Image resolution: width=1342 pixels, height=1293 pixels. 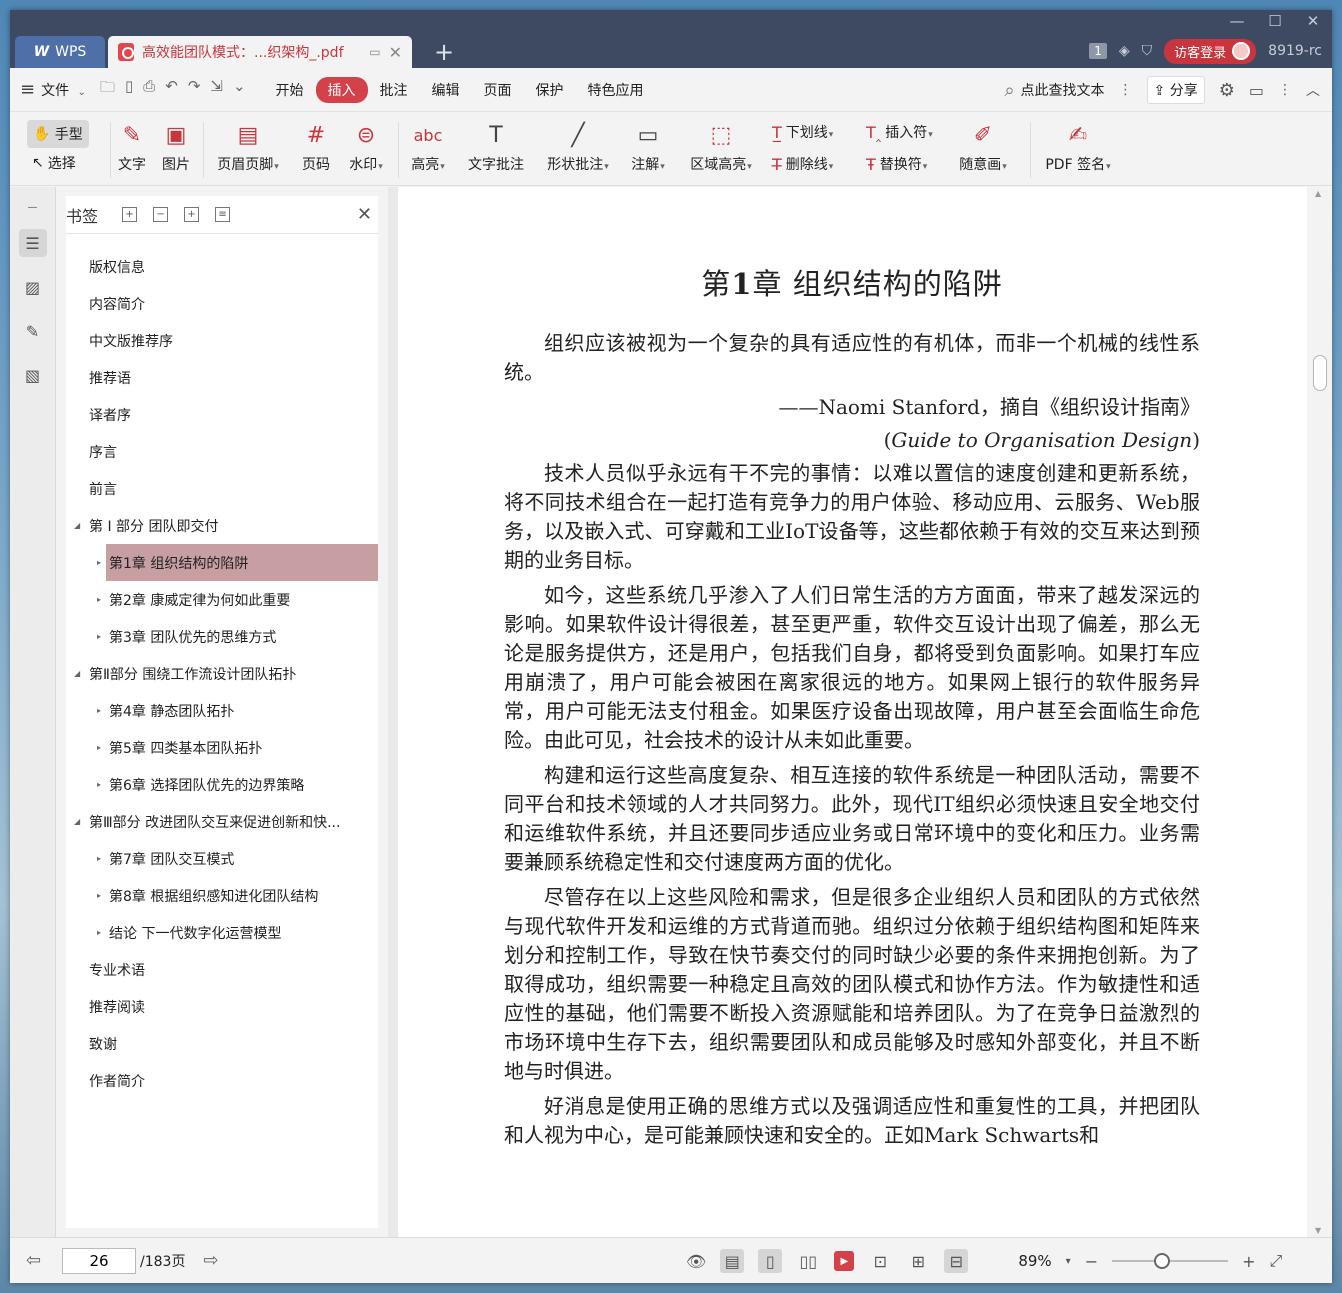 What do you see at coordinates (364, 214) in the screenshot?
I see `close-panel-icon: ✕` at bounding box center [364, 214].